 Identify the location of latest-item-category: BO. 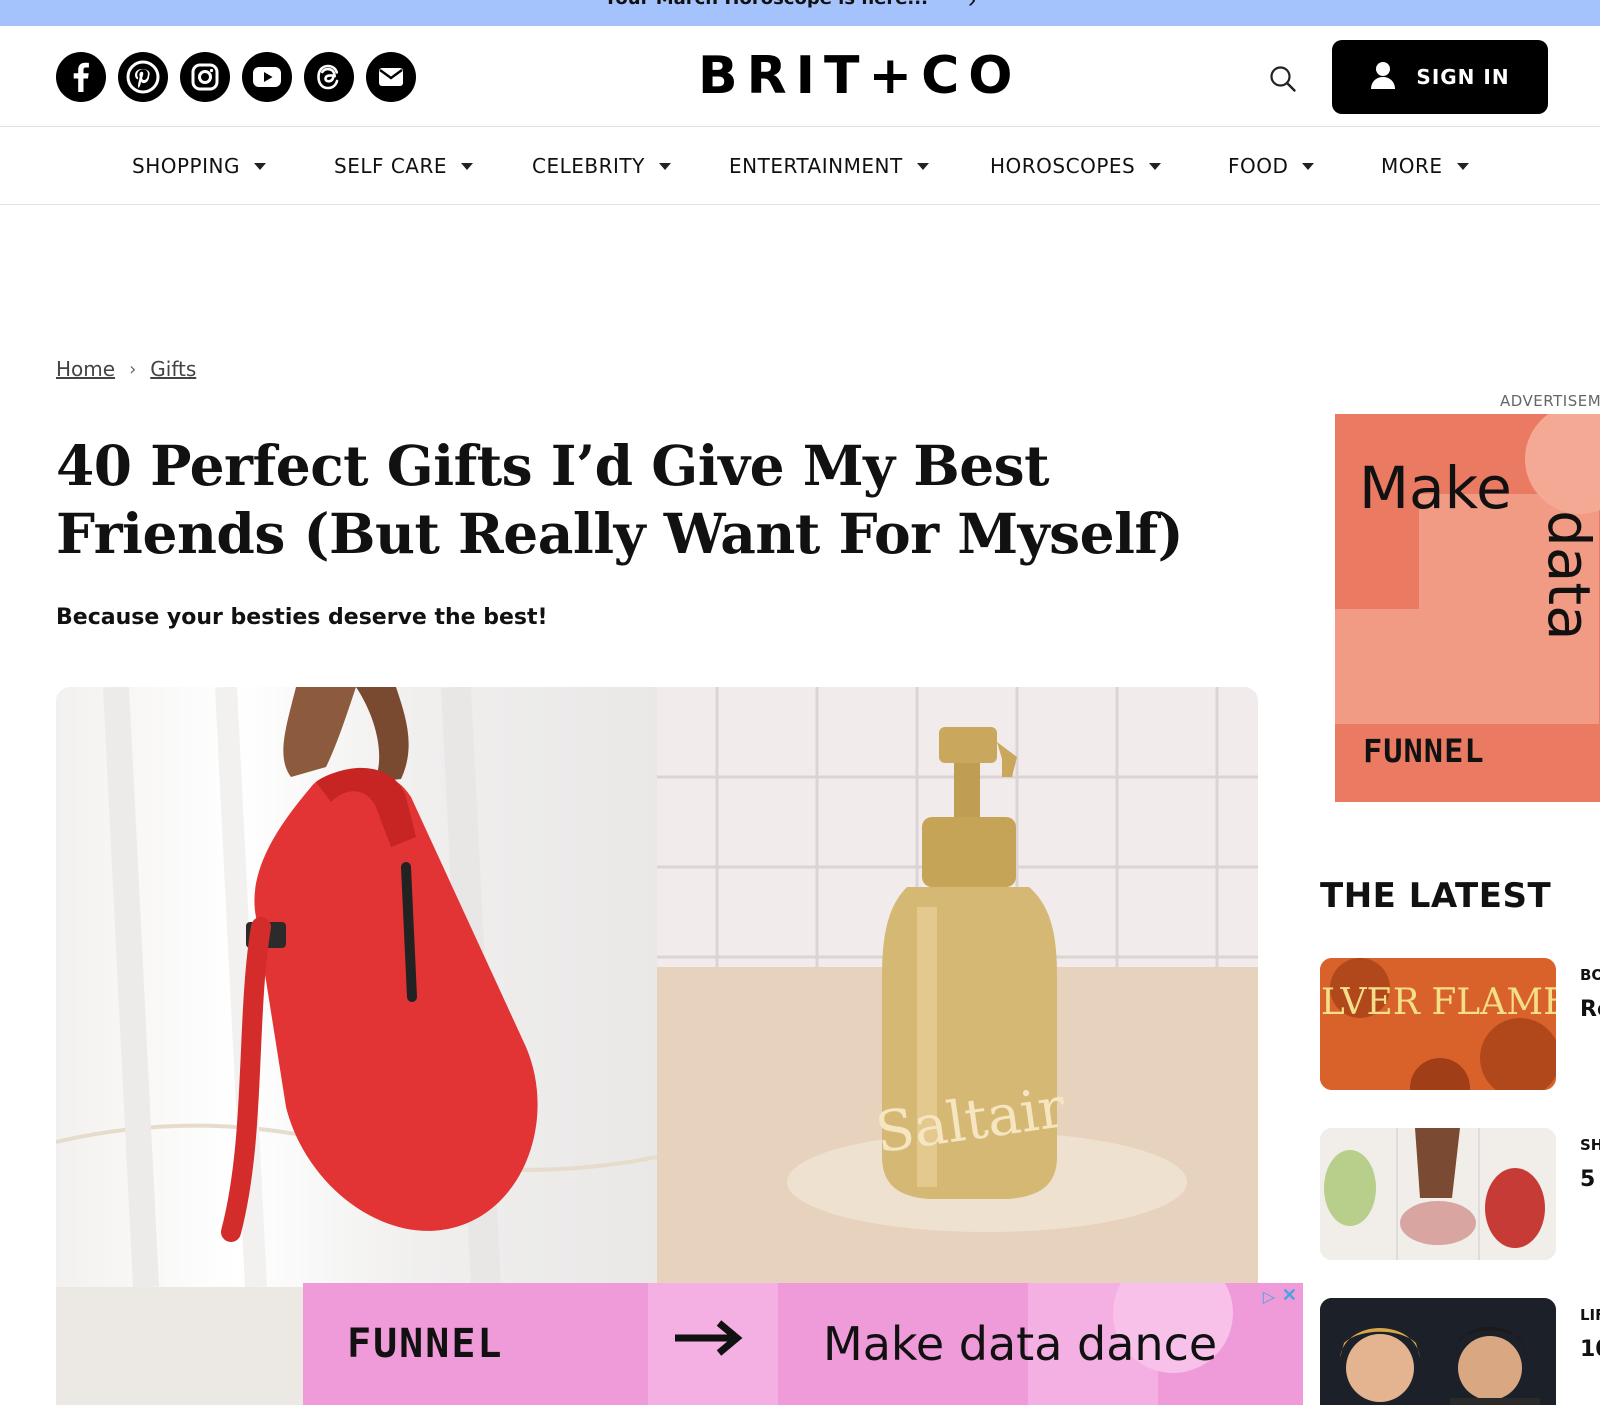
(1590, 975).